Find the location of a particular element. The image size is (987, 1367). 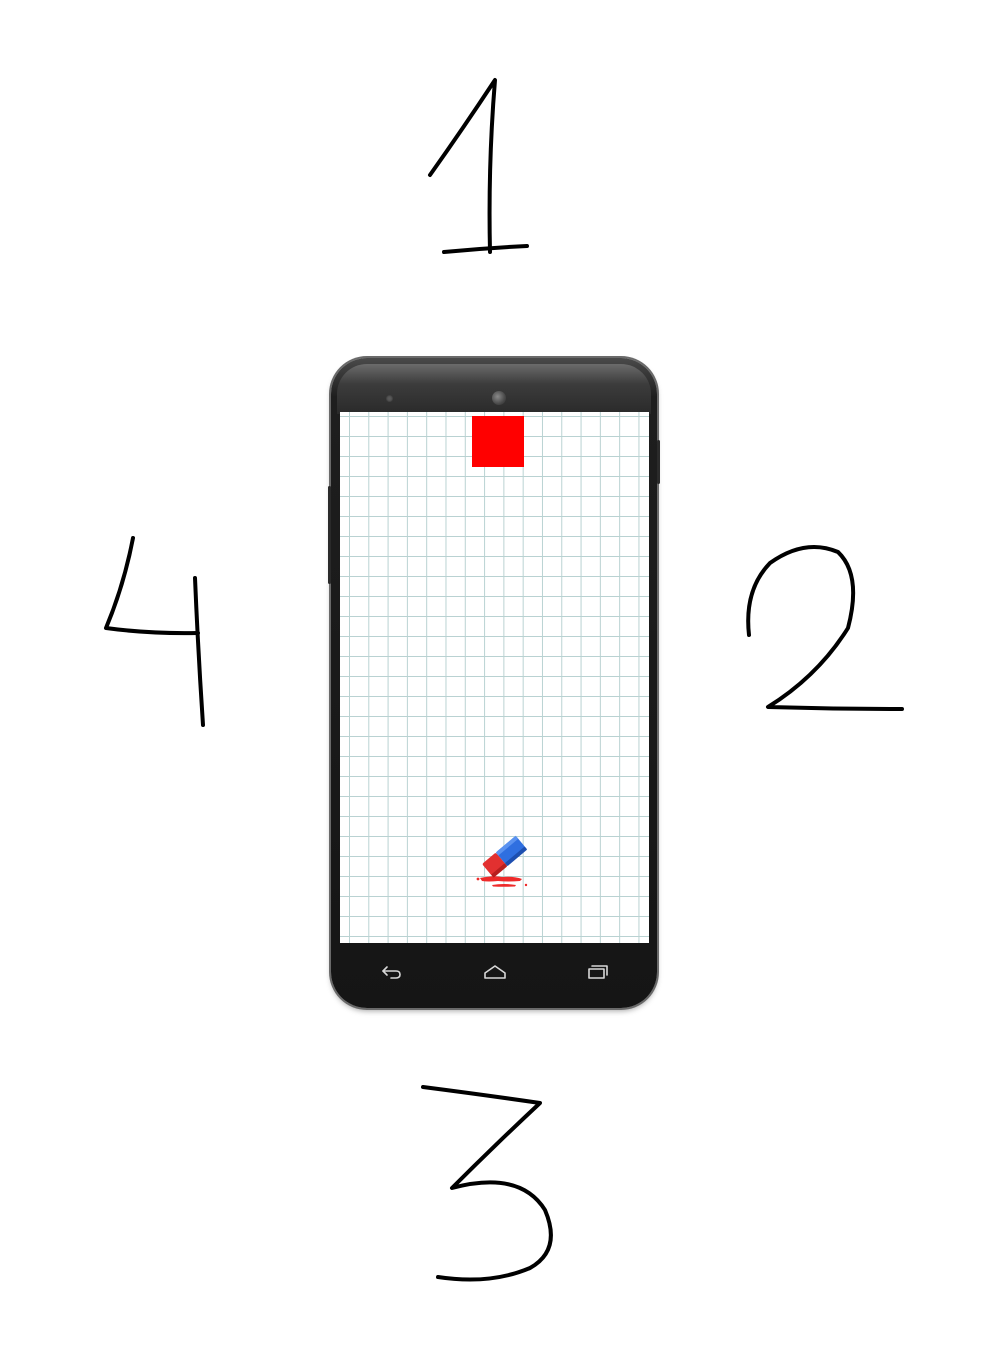

label-left-4: 4 is located at coordinates (154, 631).